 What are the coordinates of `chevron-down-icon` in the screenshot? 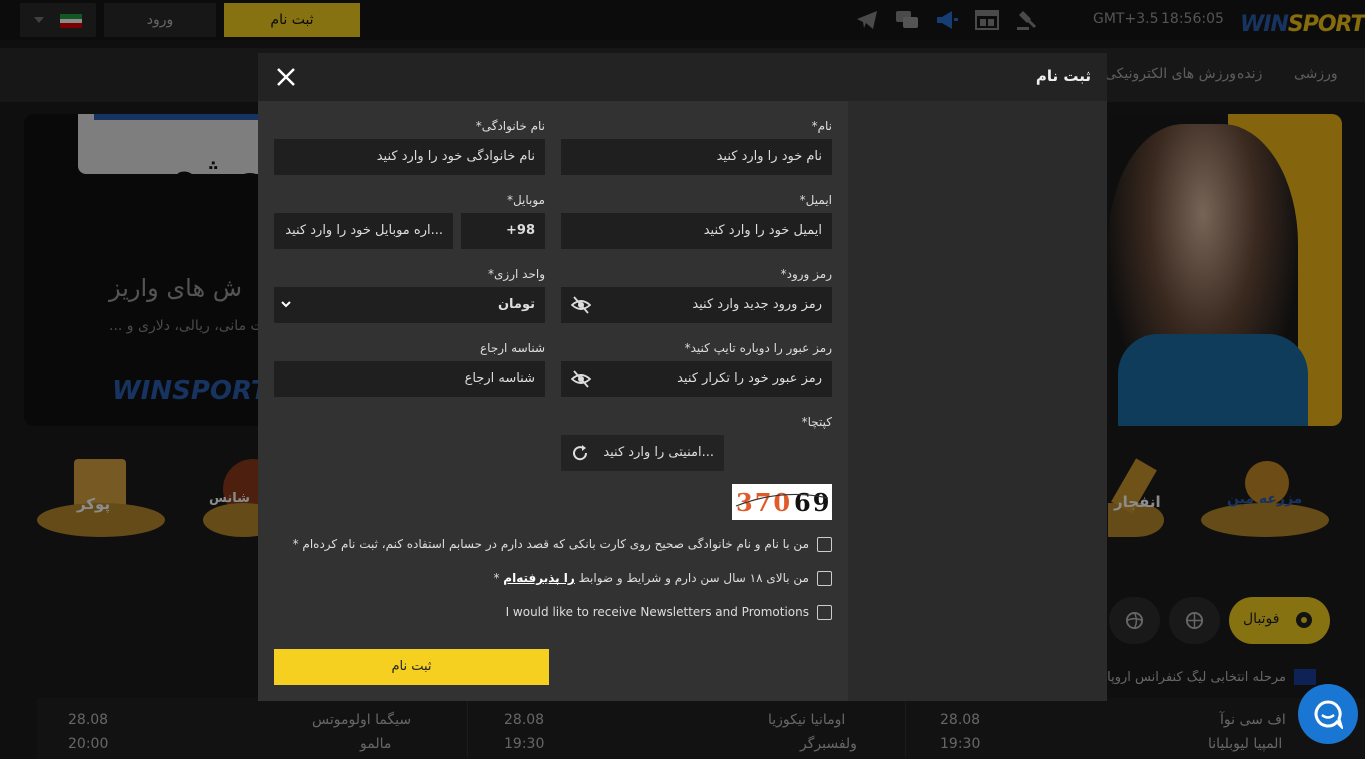 It's located at (286, 304).